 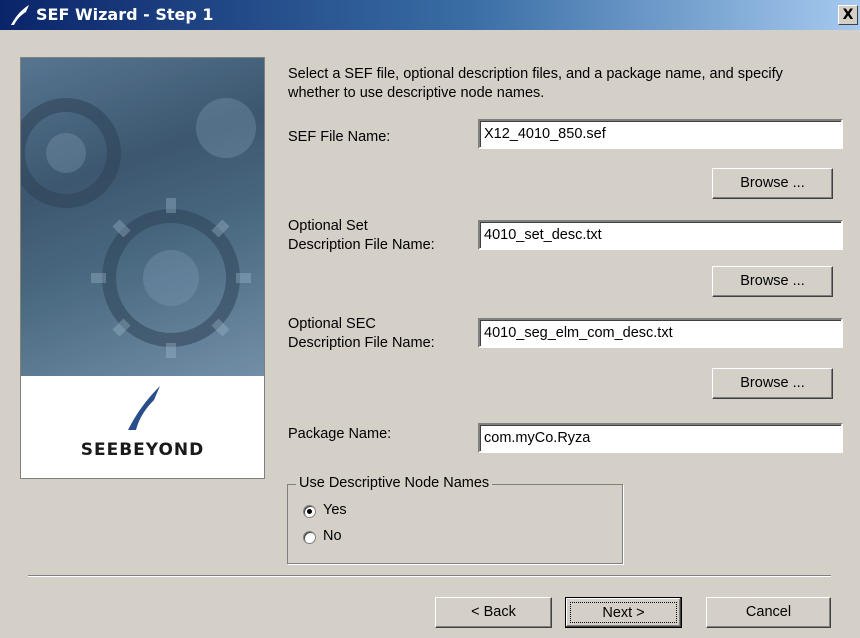 I want to click on set-desc-input, so click(x=660, y=235).